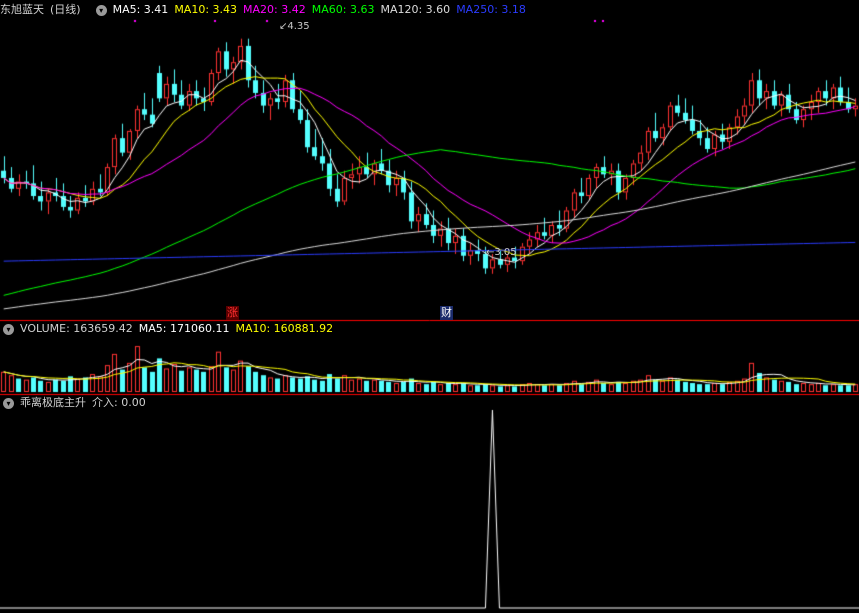  What do you see at coordinates (140, 9) in the screenshot?
I see `ma-legend-item: MA5: 3.41` at bounding box center [140, 9].